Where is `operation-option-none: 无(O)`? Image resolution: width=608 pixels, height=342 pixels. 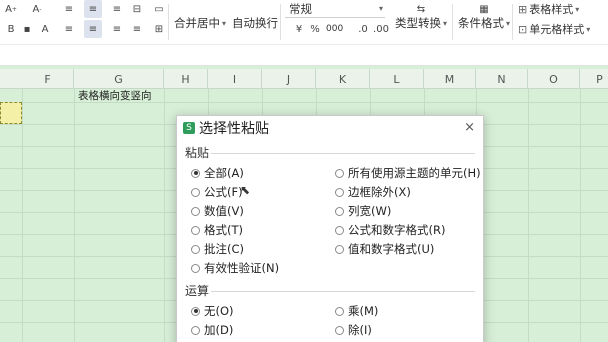
operation-option-none: 无(O) is located at coordinates (212, 311).